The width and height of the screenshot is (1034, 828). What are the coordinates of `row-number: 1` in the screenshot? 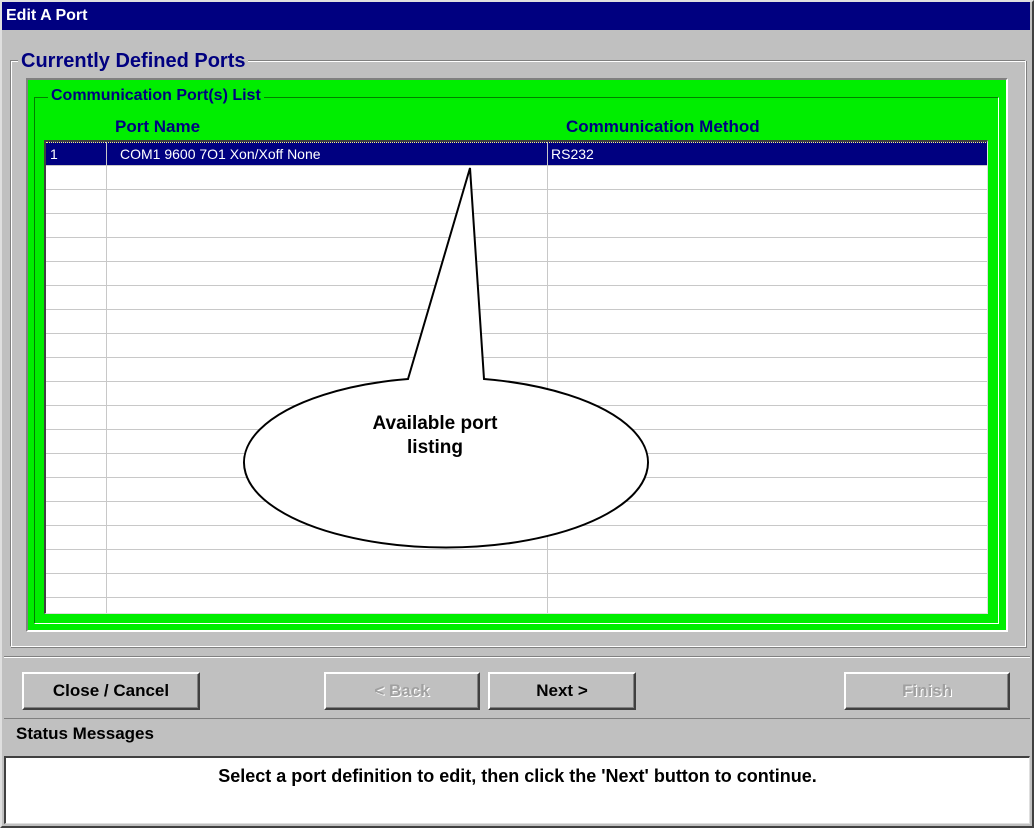 It's located at (76, 154).